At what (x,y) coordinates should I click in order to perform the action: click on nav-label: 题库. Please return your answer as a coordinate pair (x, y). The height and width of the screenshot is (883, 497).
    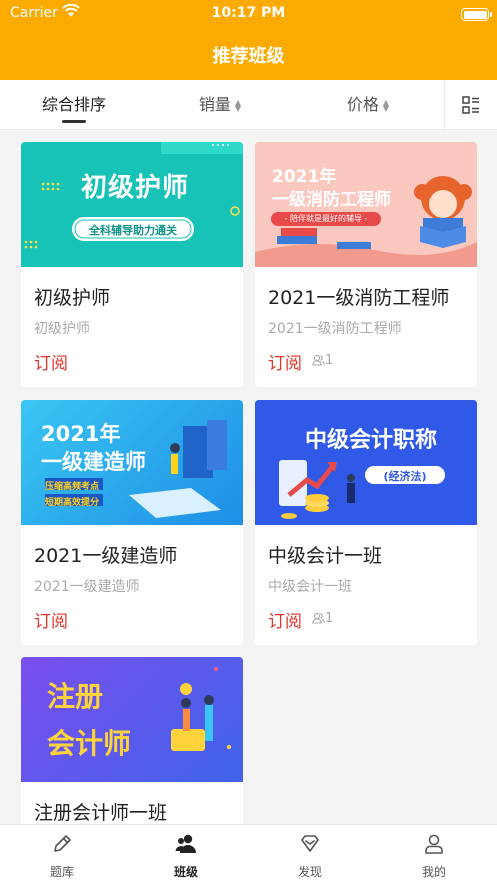
    Looking at the image, I should click on (61, 872).